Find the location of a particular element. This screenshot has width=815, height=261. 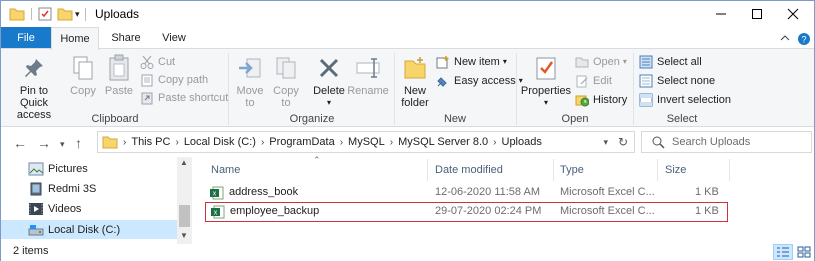

rename-icon is located at coordinates (368, 68).